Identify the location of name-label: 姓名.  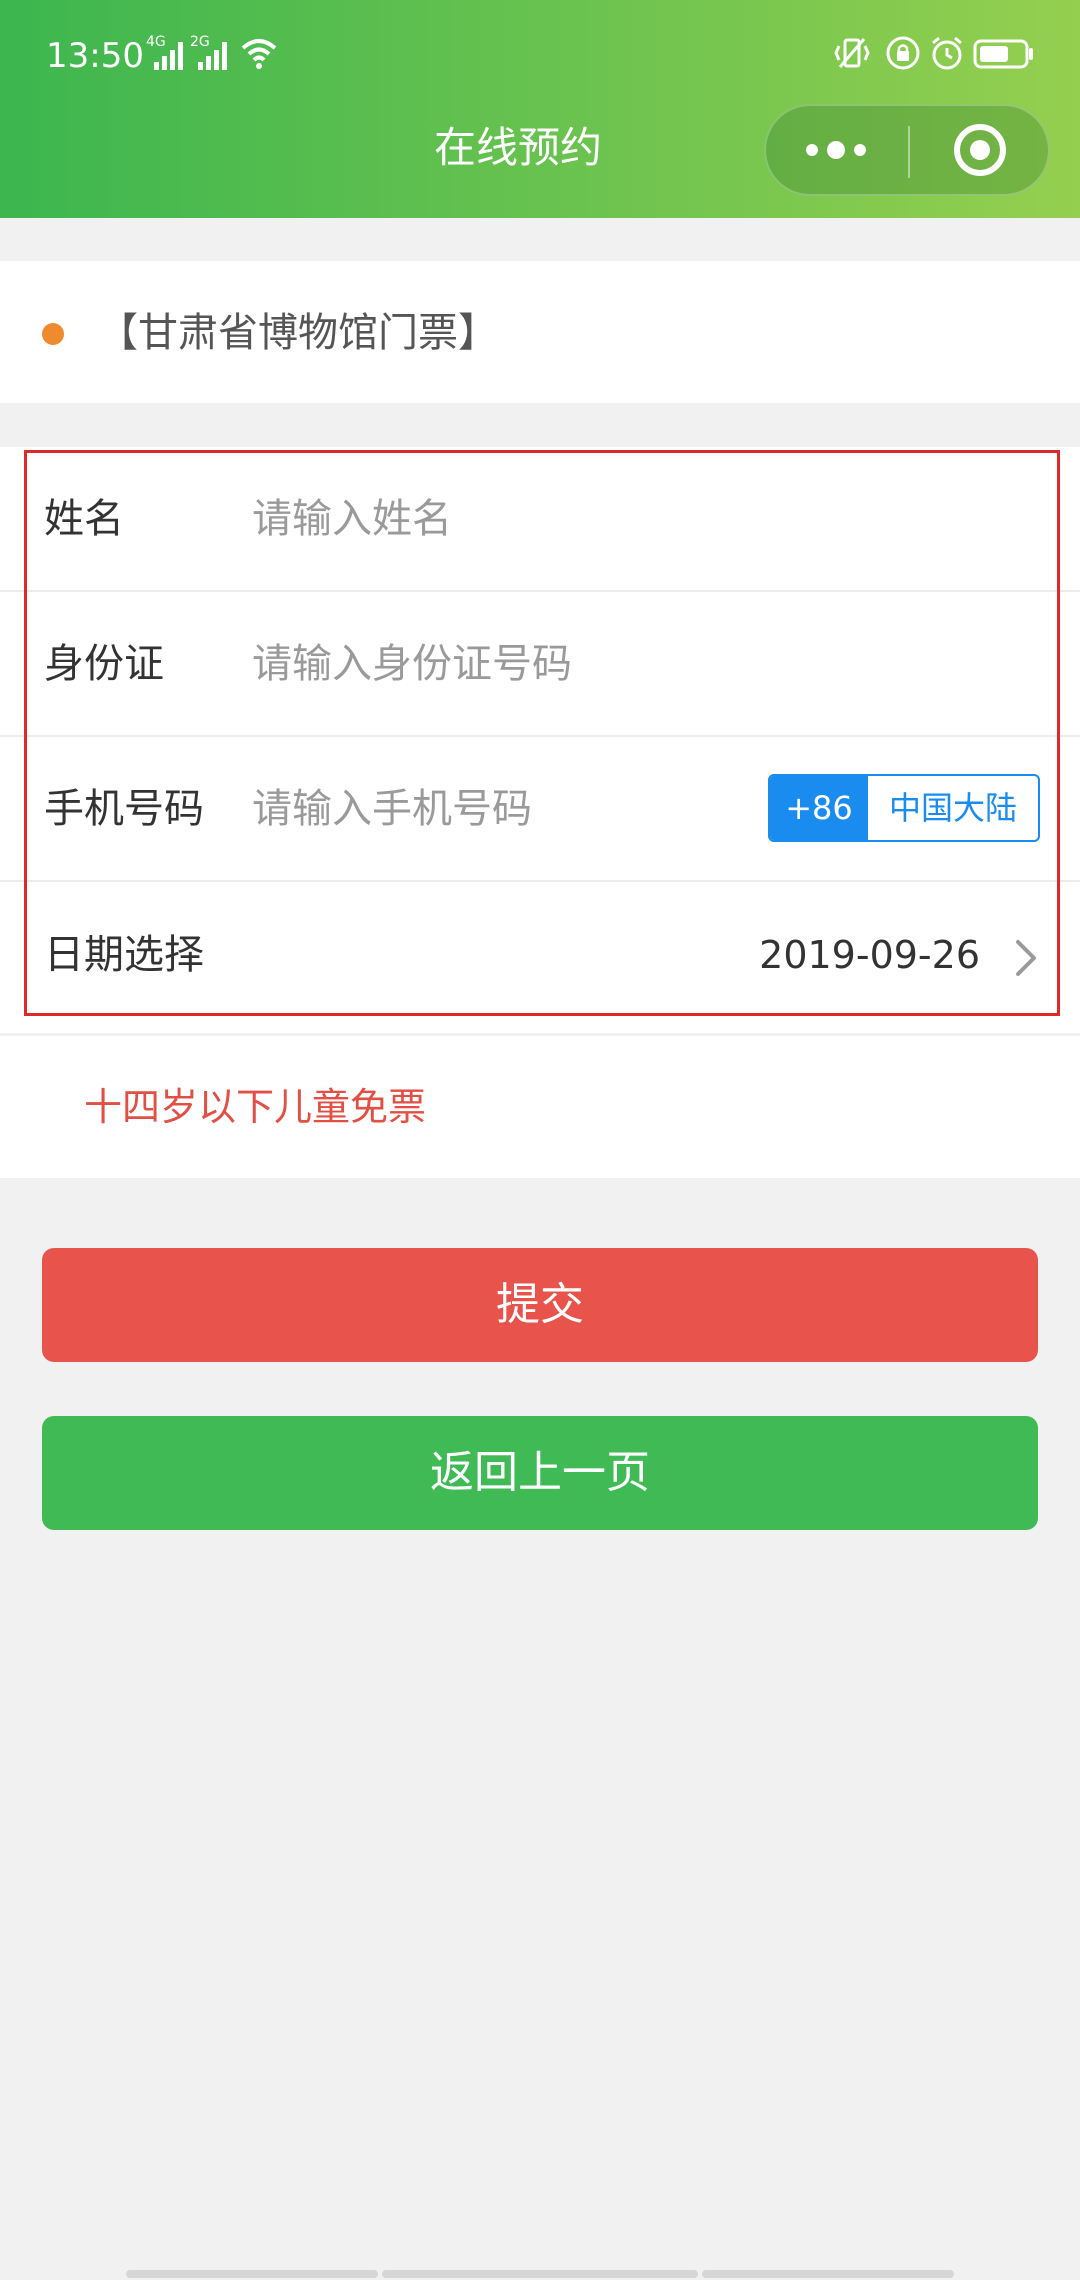
(84, 518).